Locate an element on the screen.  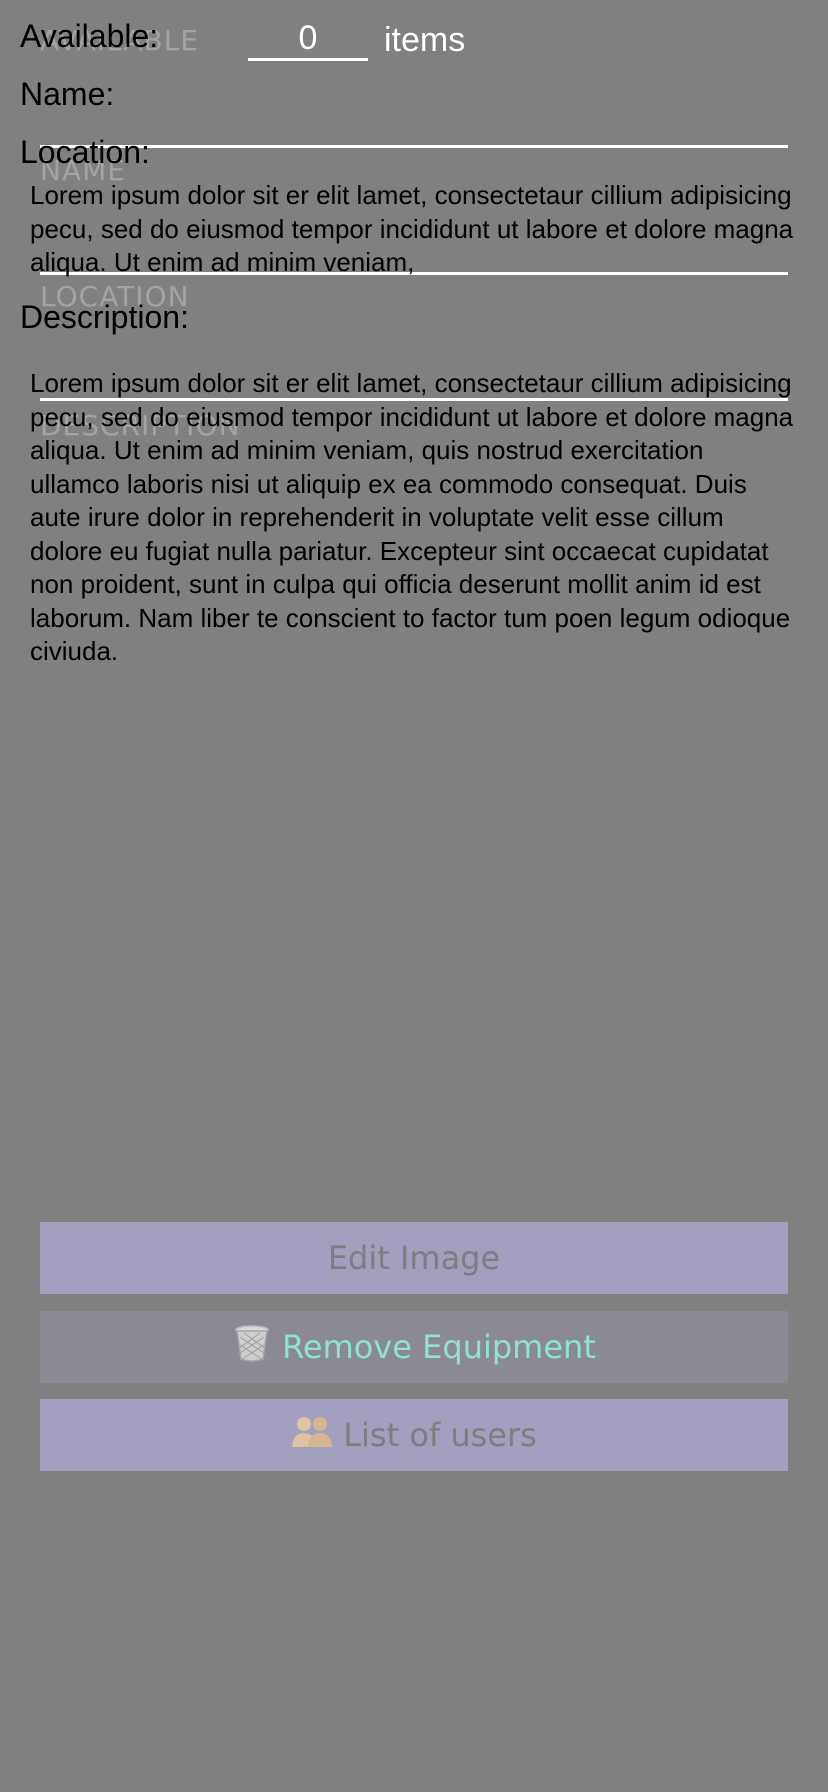
list-of-users-label: List of users is located at coordinates (440, 1435).